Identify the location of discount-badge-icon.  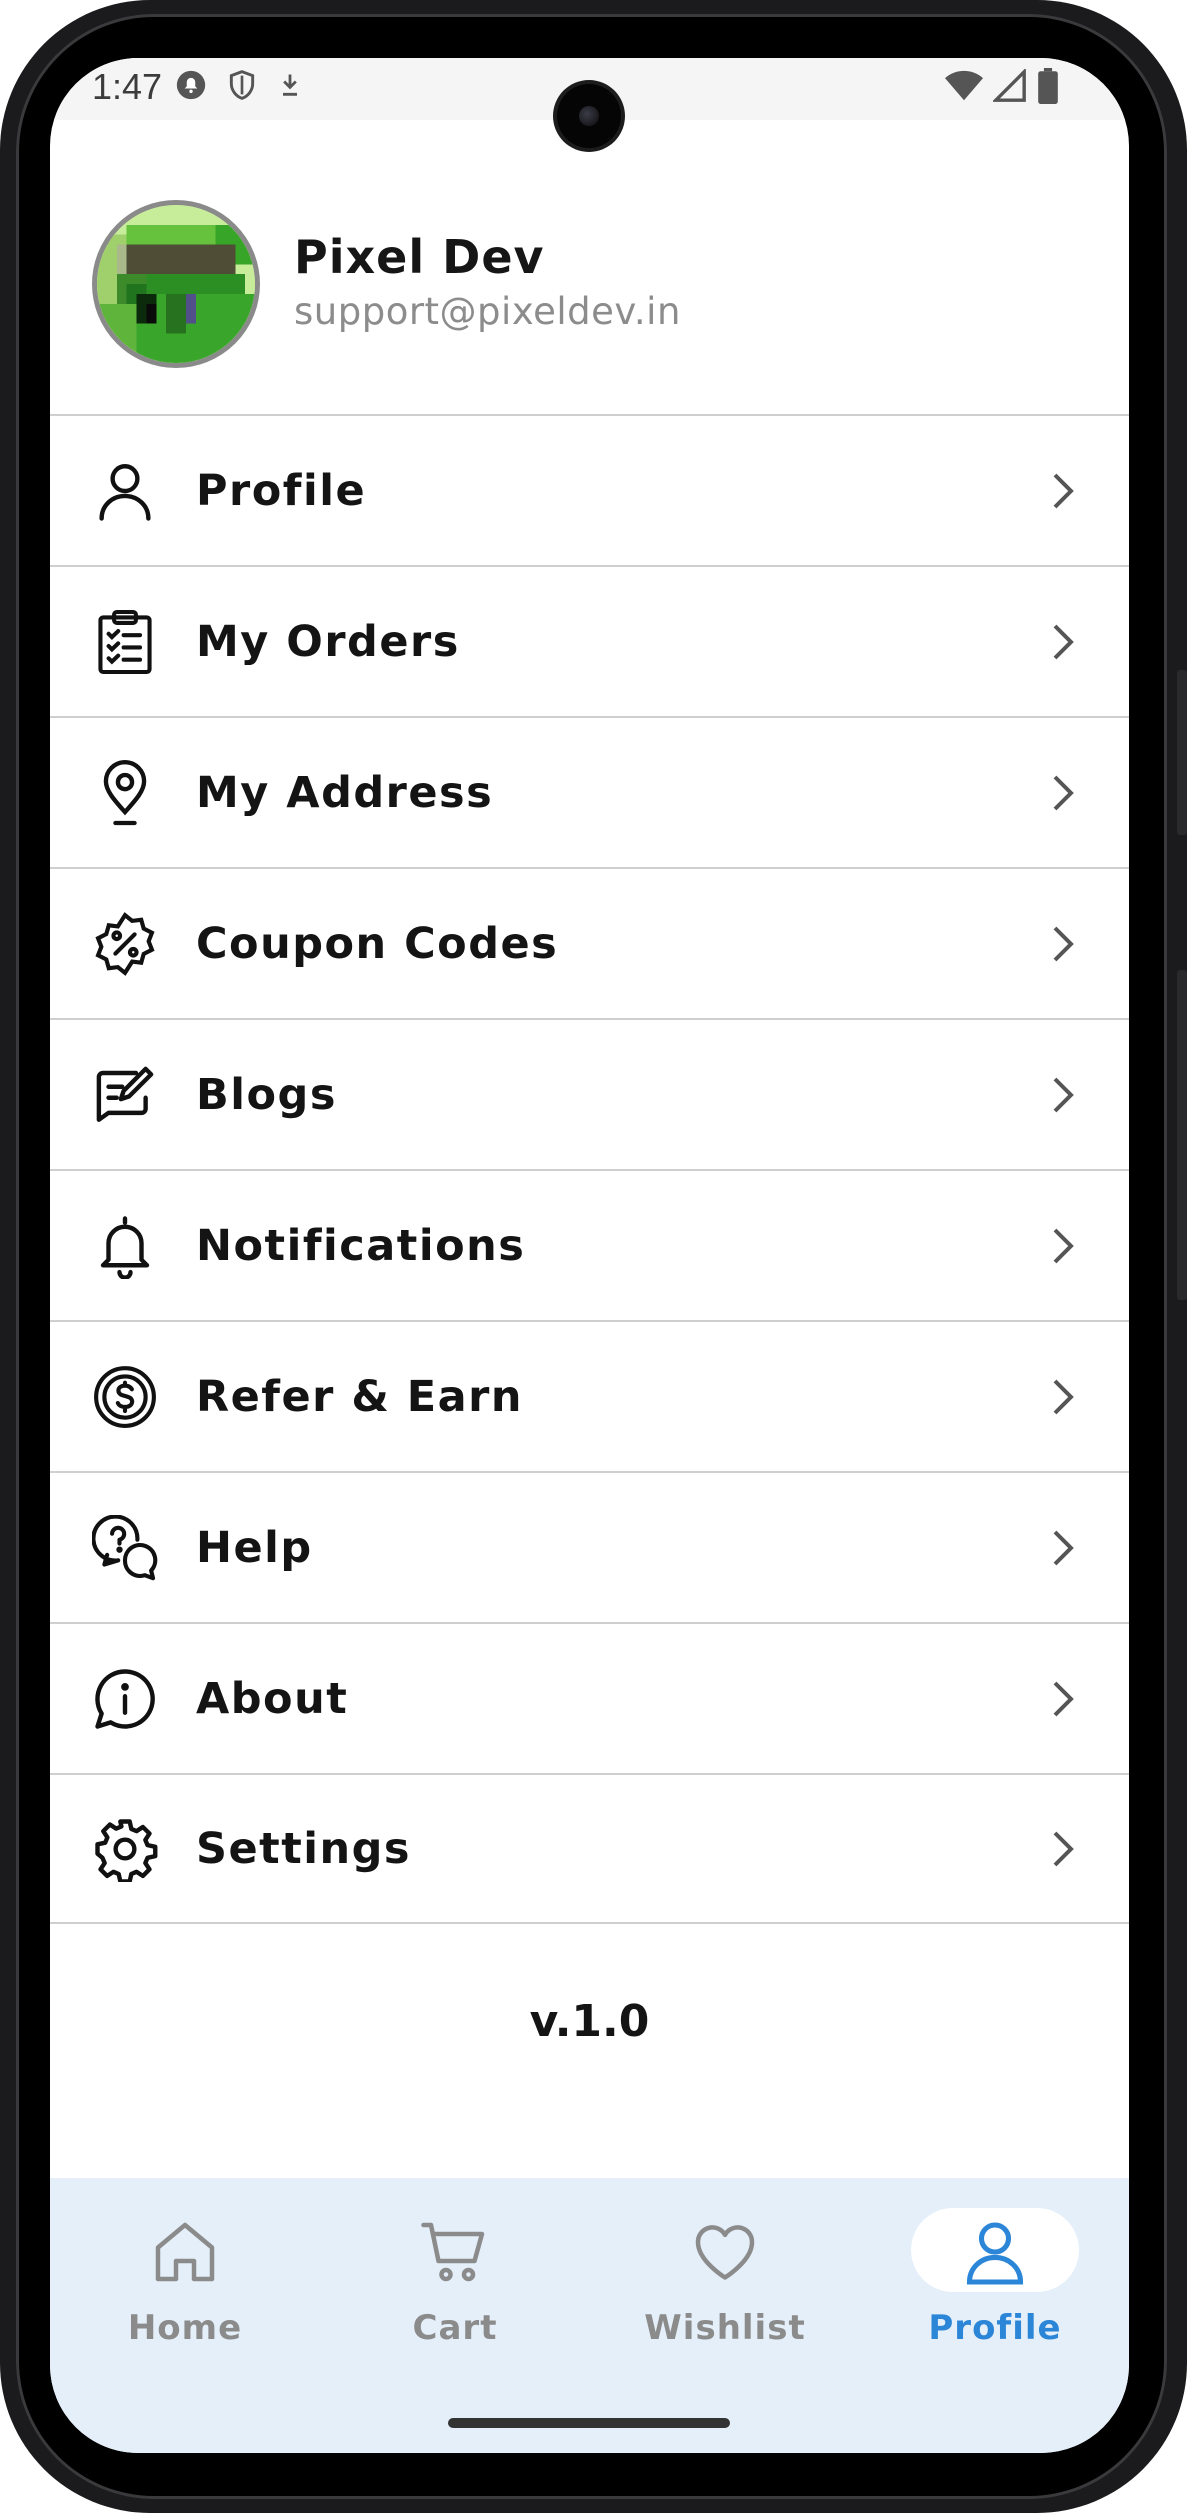
(125, 944).